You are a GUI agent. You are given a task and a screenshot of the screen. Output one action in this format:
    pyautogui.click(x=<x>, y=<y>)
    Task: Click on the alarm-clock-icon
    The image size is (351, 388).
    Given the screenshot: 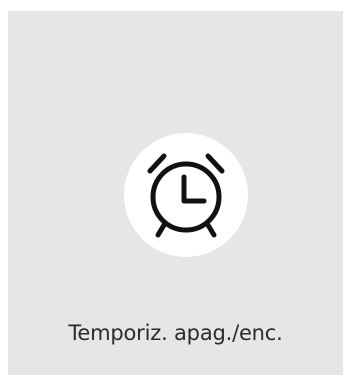 What is the action you would take?
    pyautogui.click(x=186, y=195)
    